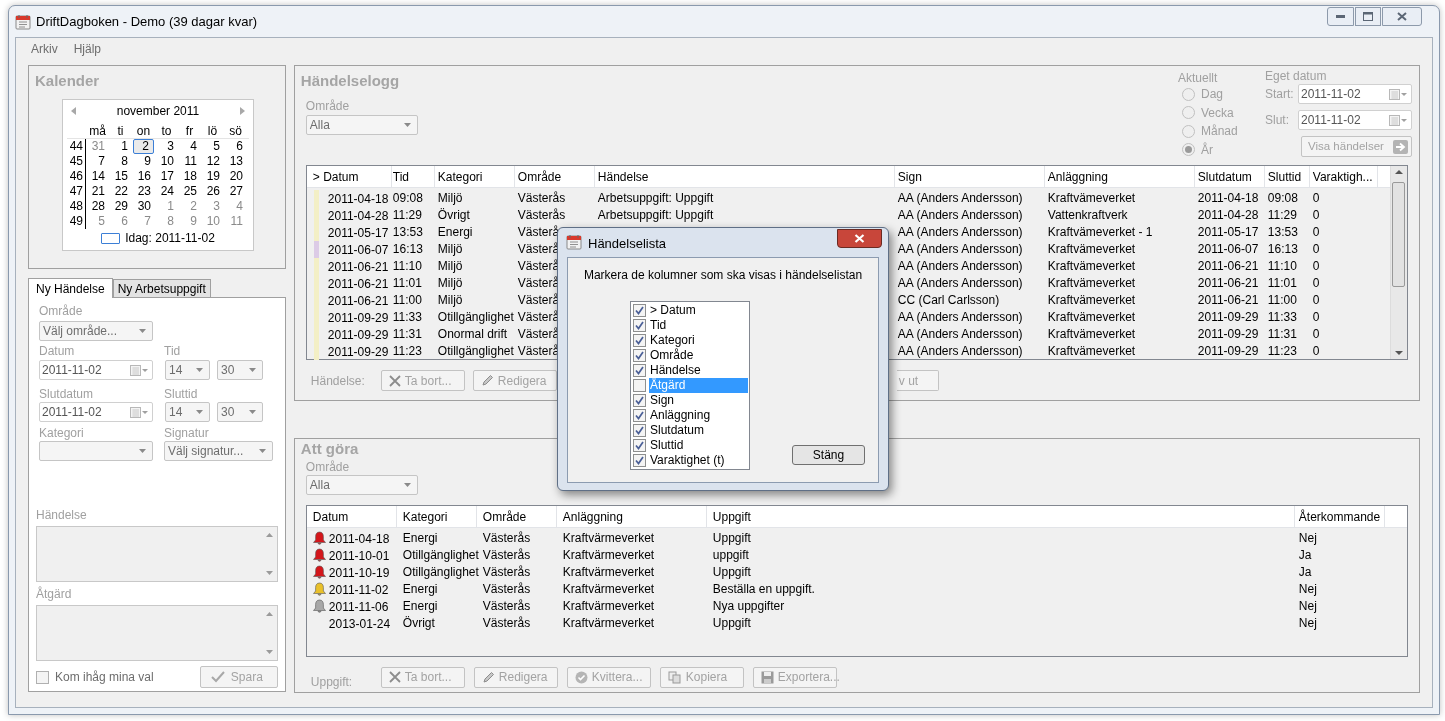 This screenshot has height=721, width=1445. I want to click on list-item: Tid, so click(698, 325).